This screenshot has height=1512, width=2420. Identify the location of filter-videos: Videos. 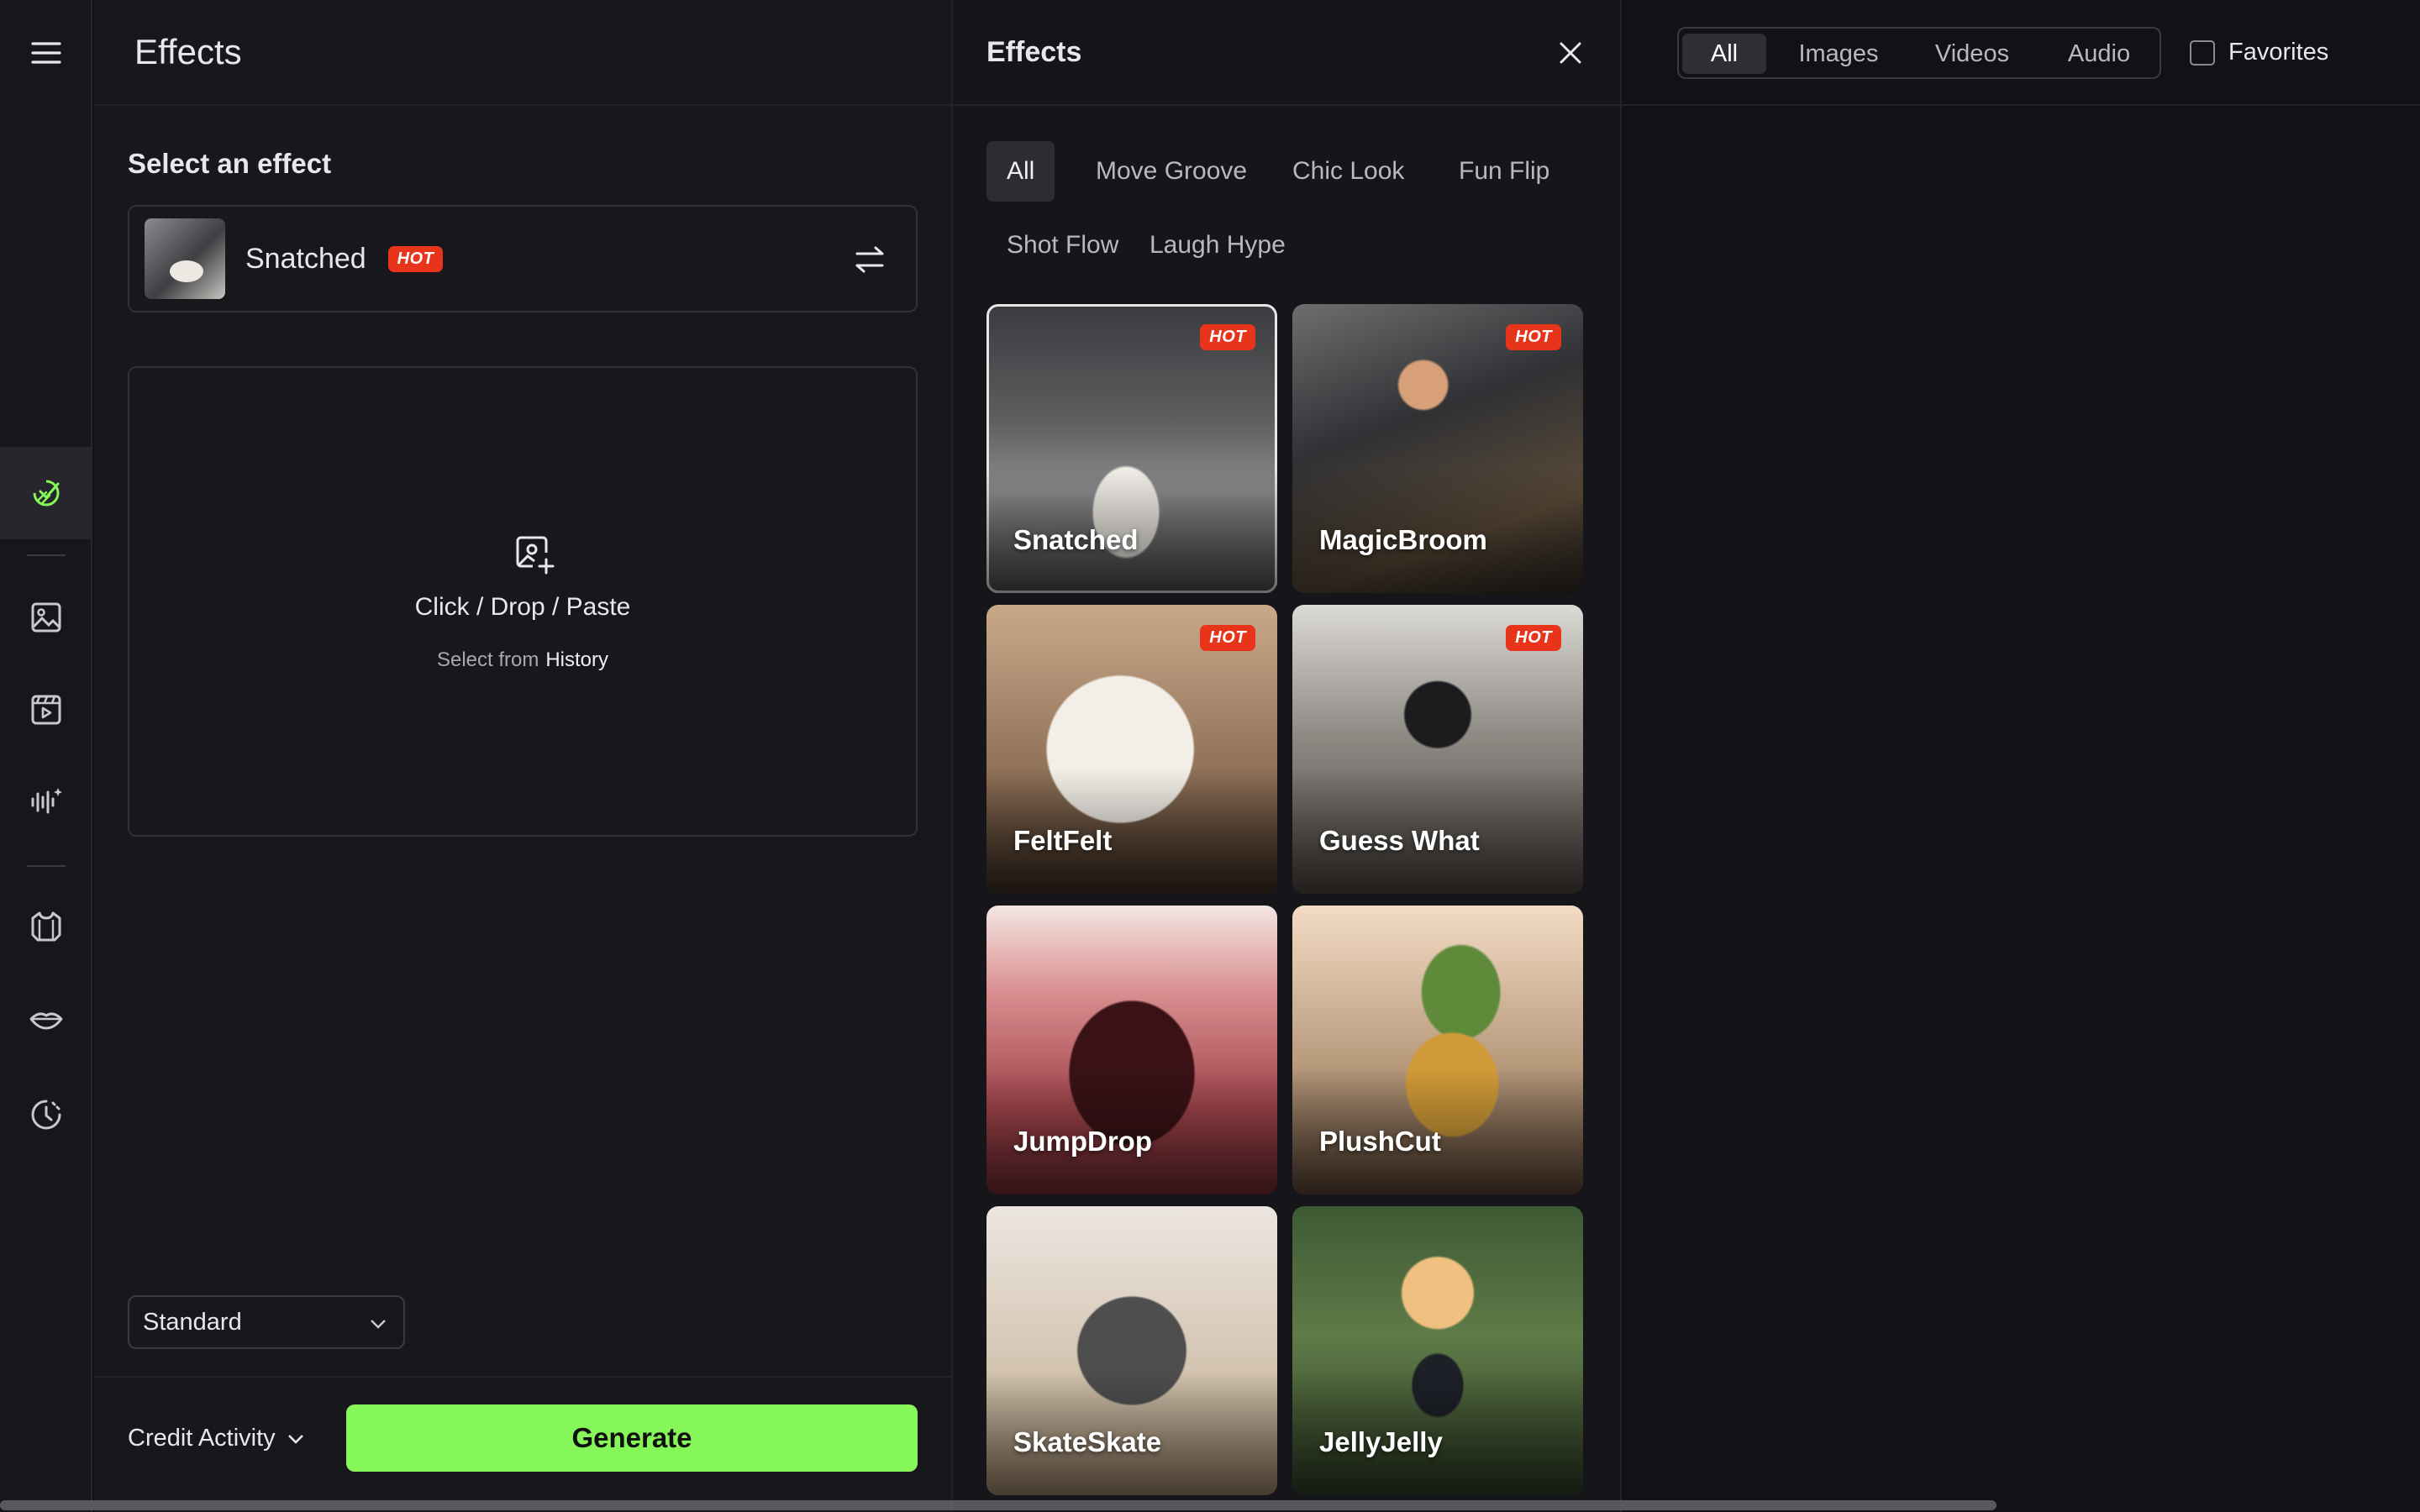
(1972, 54).